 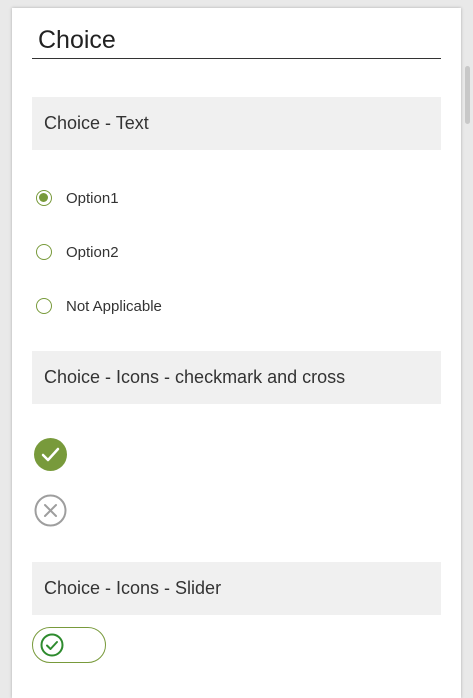 I want to click on section-header-icons-label: Choice - Icons - checkmark and cross, so click(x=195, y=377).